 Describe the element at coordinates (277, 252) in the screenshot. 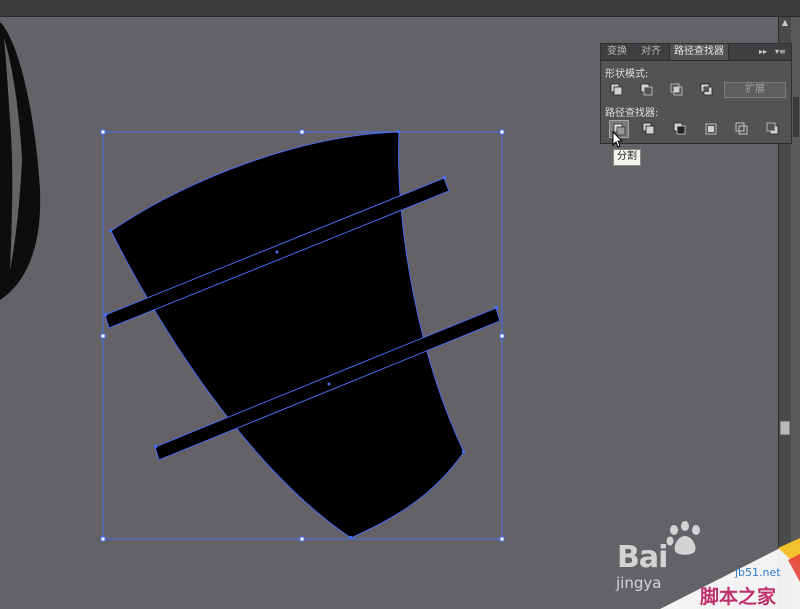

I see `upper-bar-center-point` at that location.